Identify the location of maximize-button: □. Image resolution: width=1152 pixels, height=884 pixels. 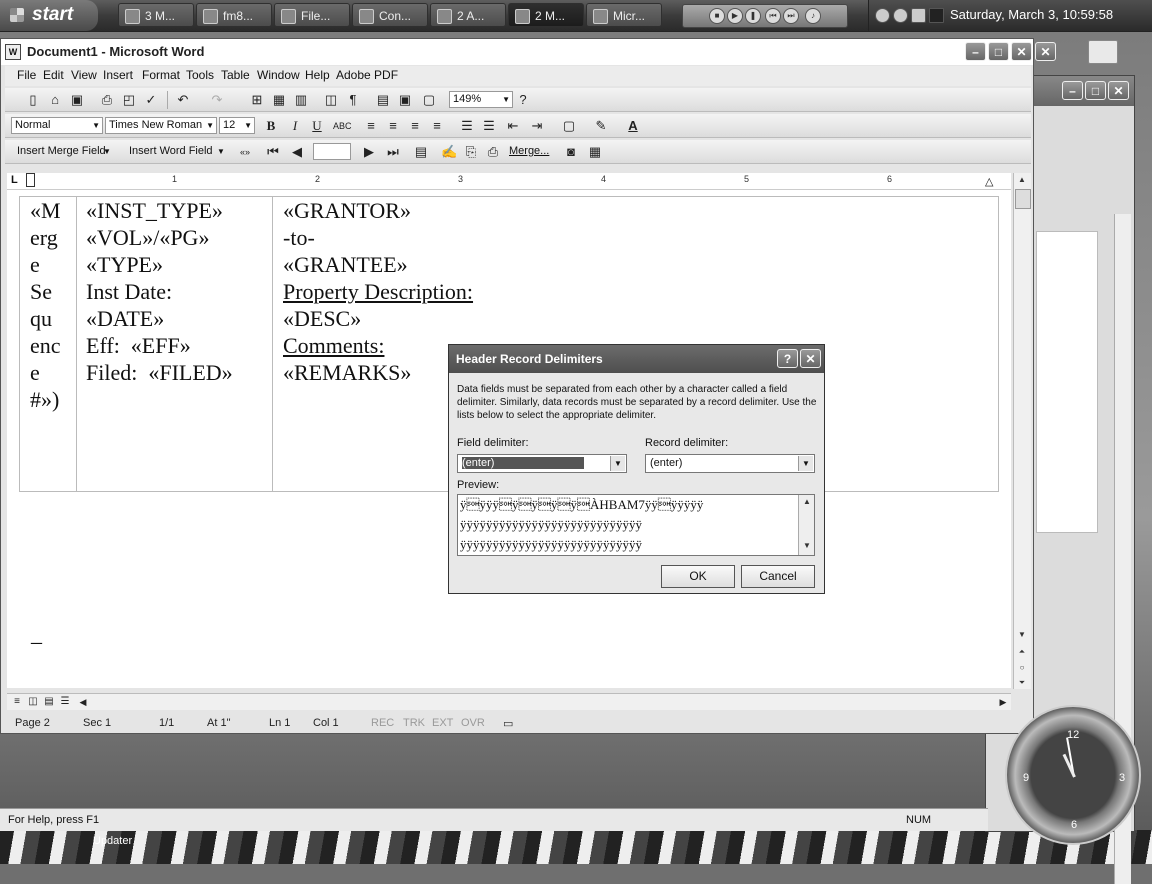
(998, 51).